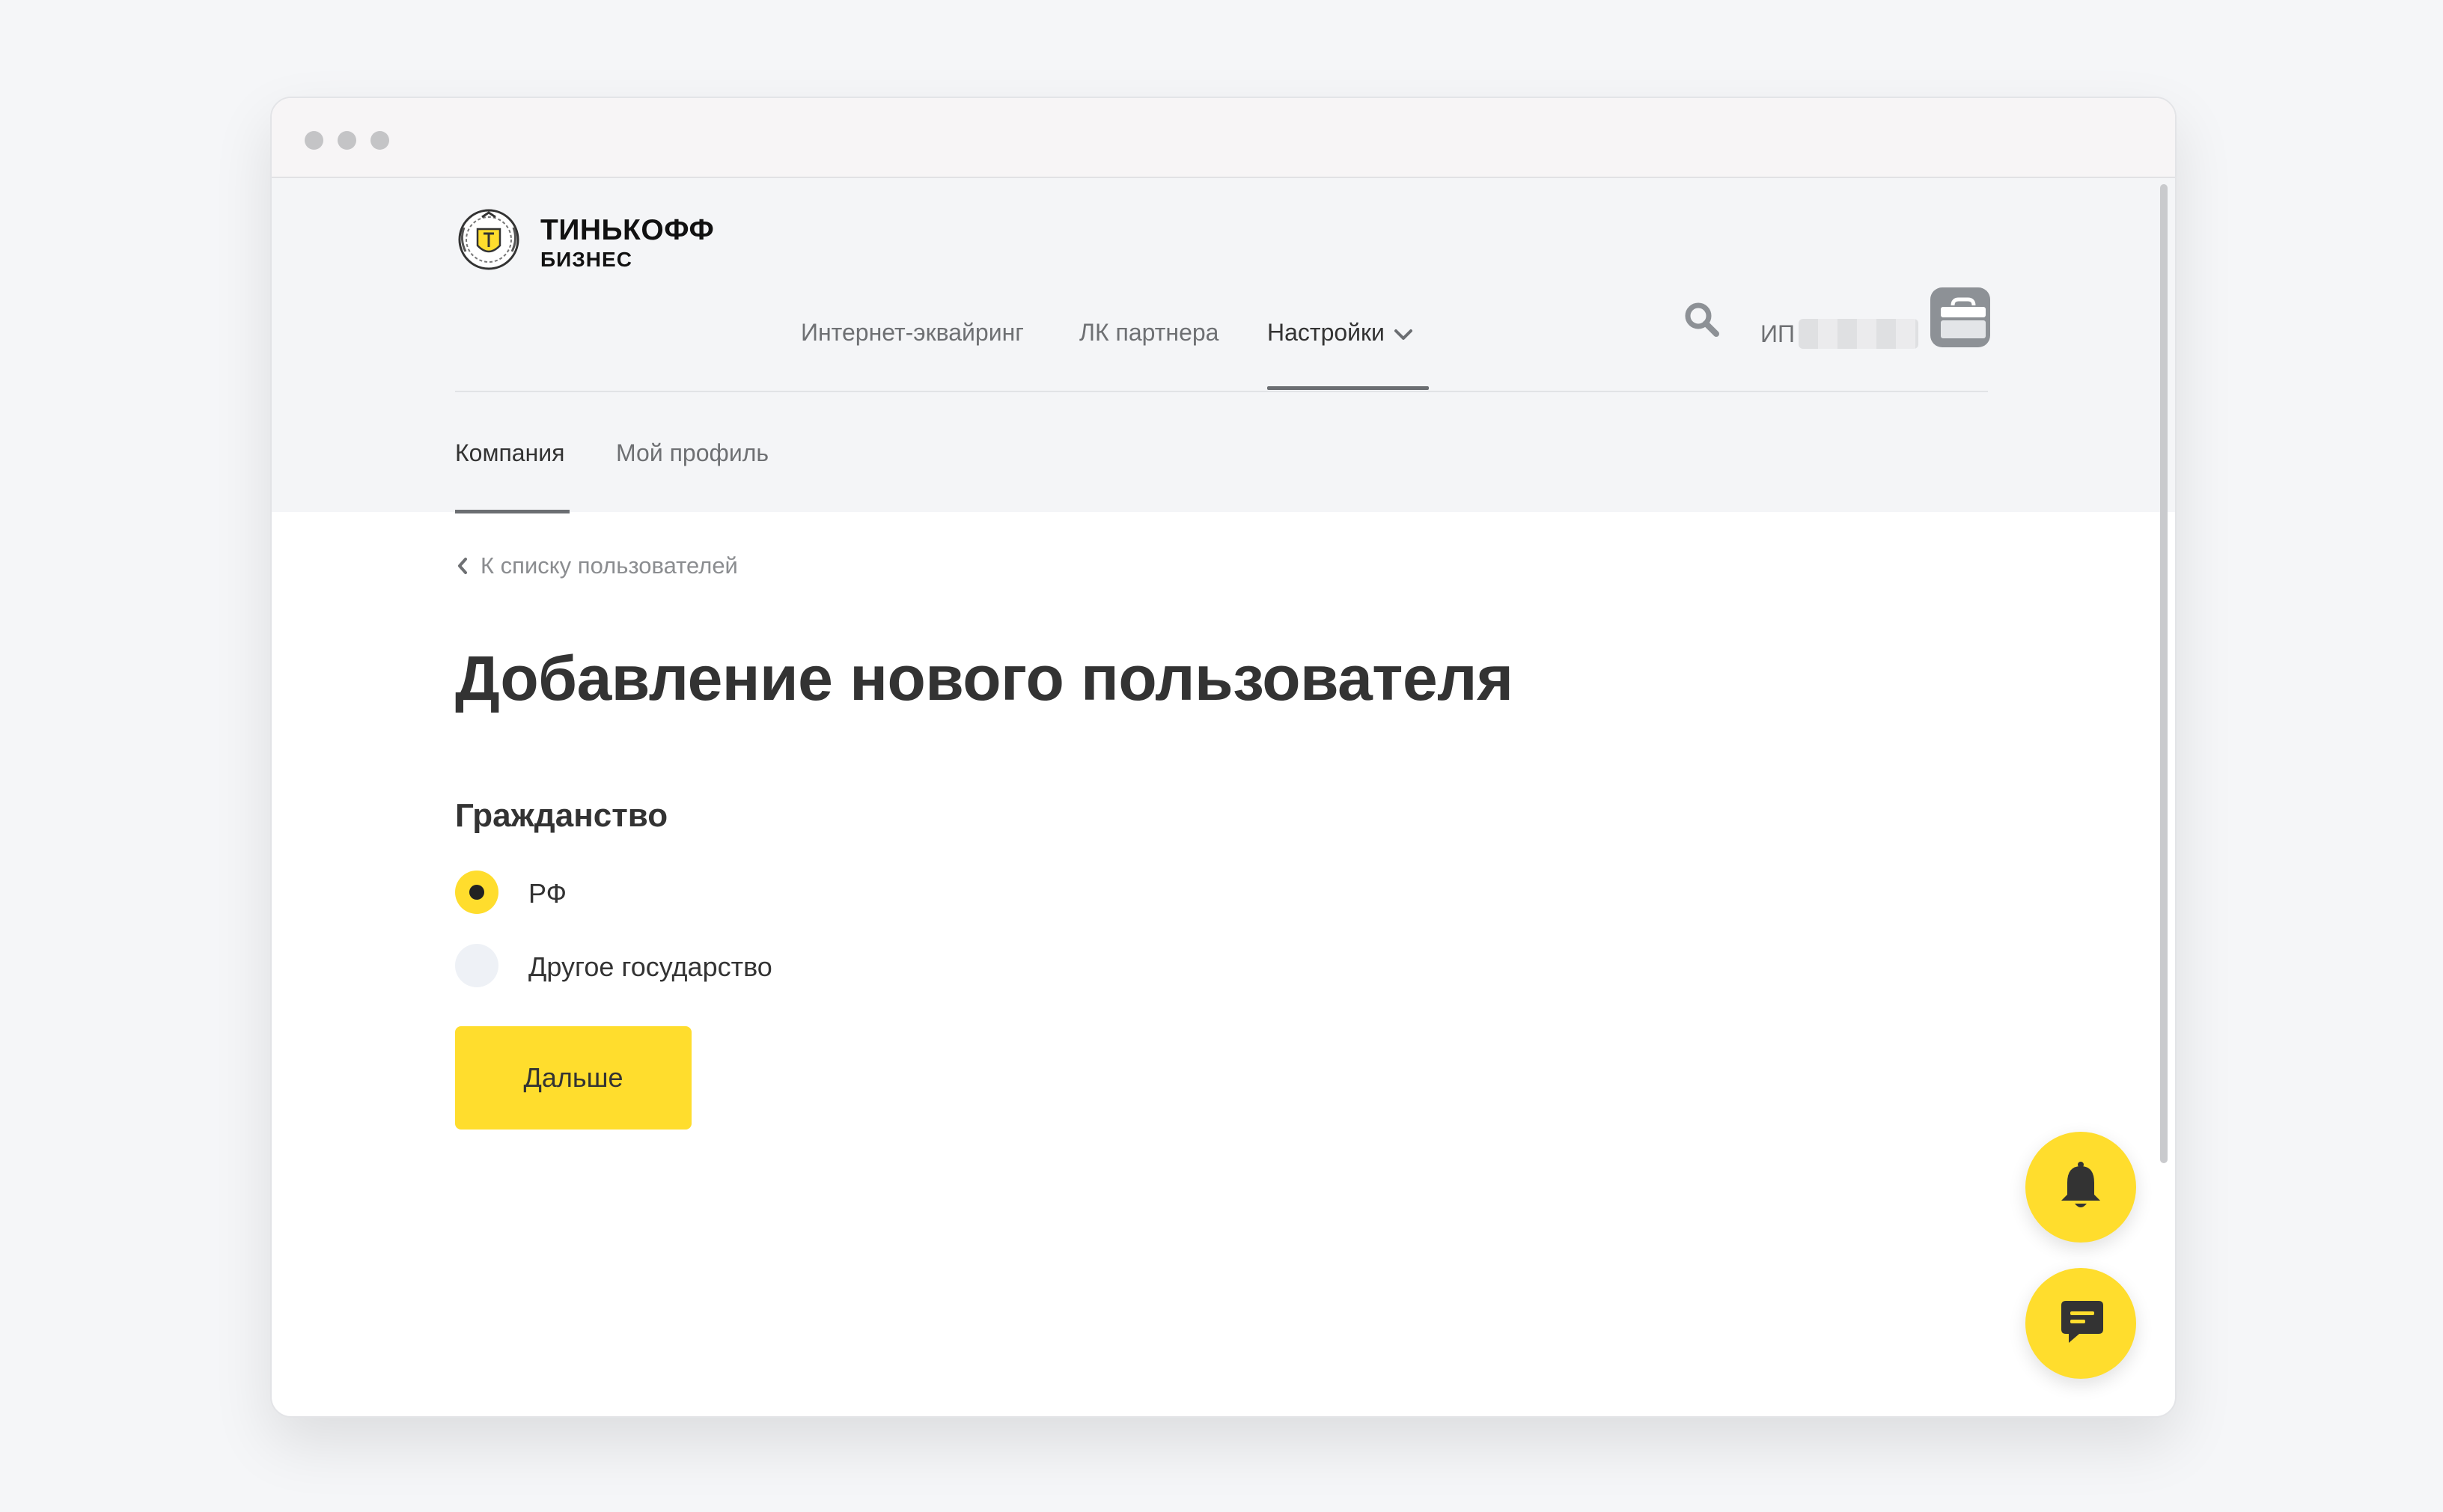 Image resolution: width=2443 pixels, height=1512 pixels. I want to click on logo-line-1: ТИНЬКОФФ, so click(627, 230).